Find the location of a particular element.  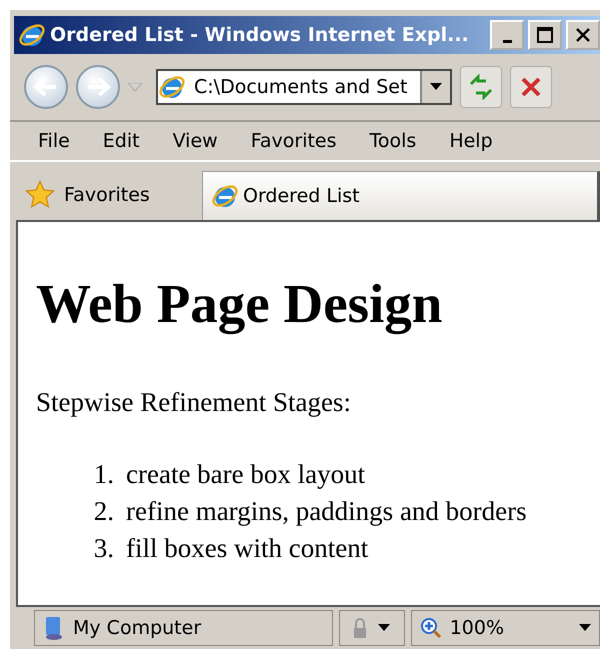

stop-icon is located at coordinates (531, 87).